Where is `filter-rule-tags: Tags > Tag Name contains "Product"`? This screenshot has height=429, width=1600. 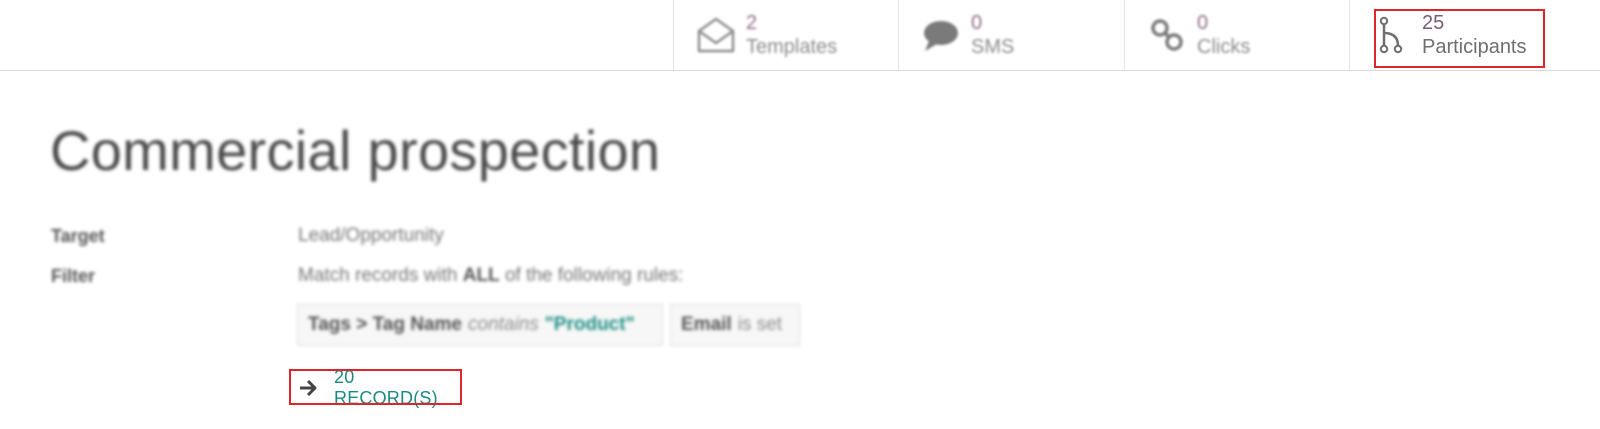 filter-rule-tags: Tags > Tag Name contains "Product" is located at coordinates (480, 325).